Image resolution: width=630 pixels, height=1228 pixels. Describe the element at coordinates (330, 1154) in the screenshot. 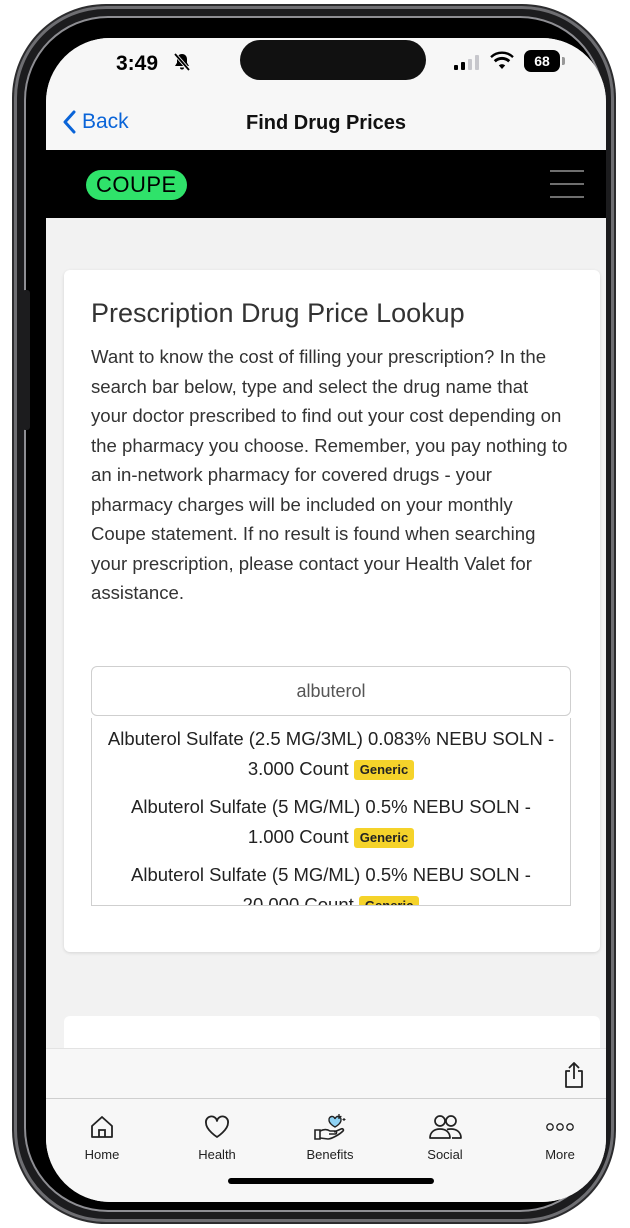

I see `tab-label: Benefits` at that location.